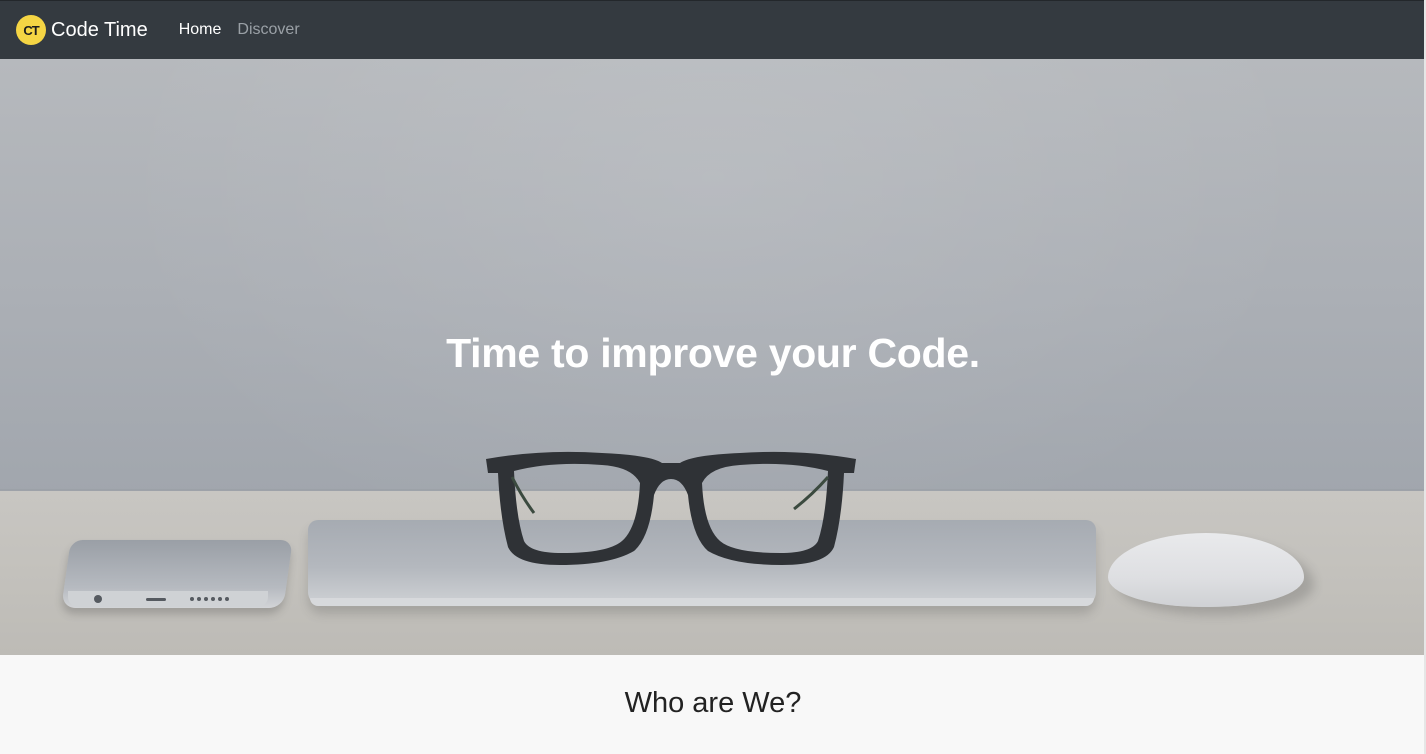  I want to click on nav-link-home: Home, so click(200, 30).